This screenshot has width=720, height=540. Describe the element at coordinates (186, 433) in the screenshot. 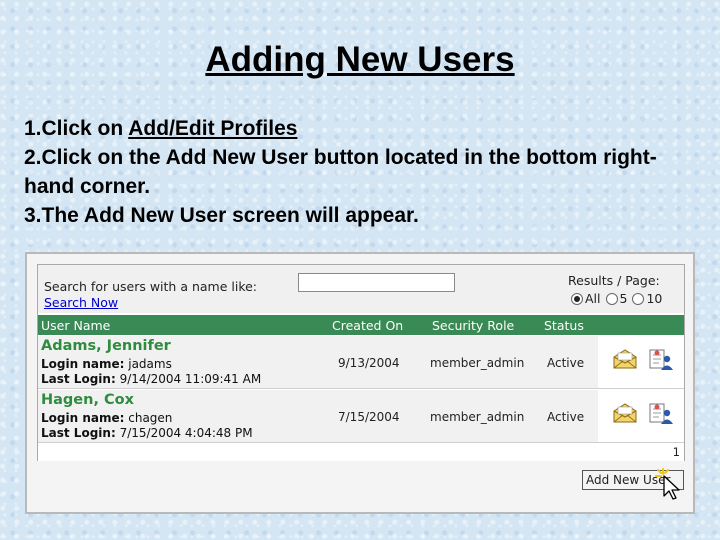

I see `last-login-value: 7/15/2004 4:04:48 PM` at that location.